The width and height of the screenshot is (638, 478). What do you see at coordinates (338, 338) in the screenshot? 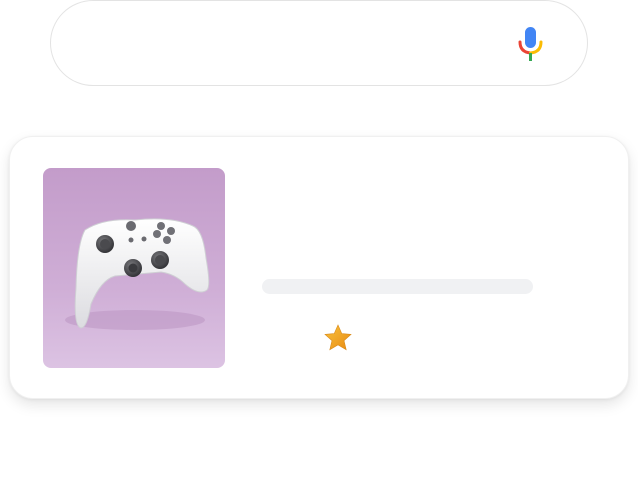
I see `star-icon` at bounding box center [338, 338].